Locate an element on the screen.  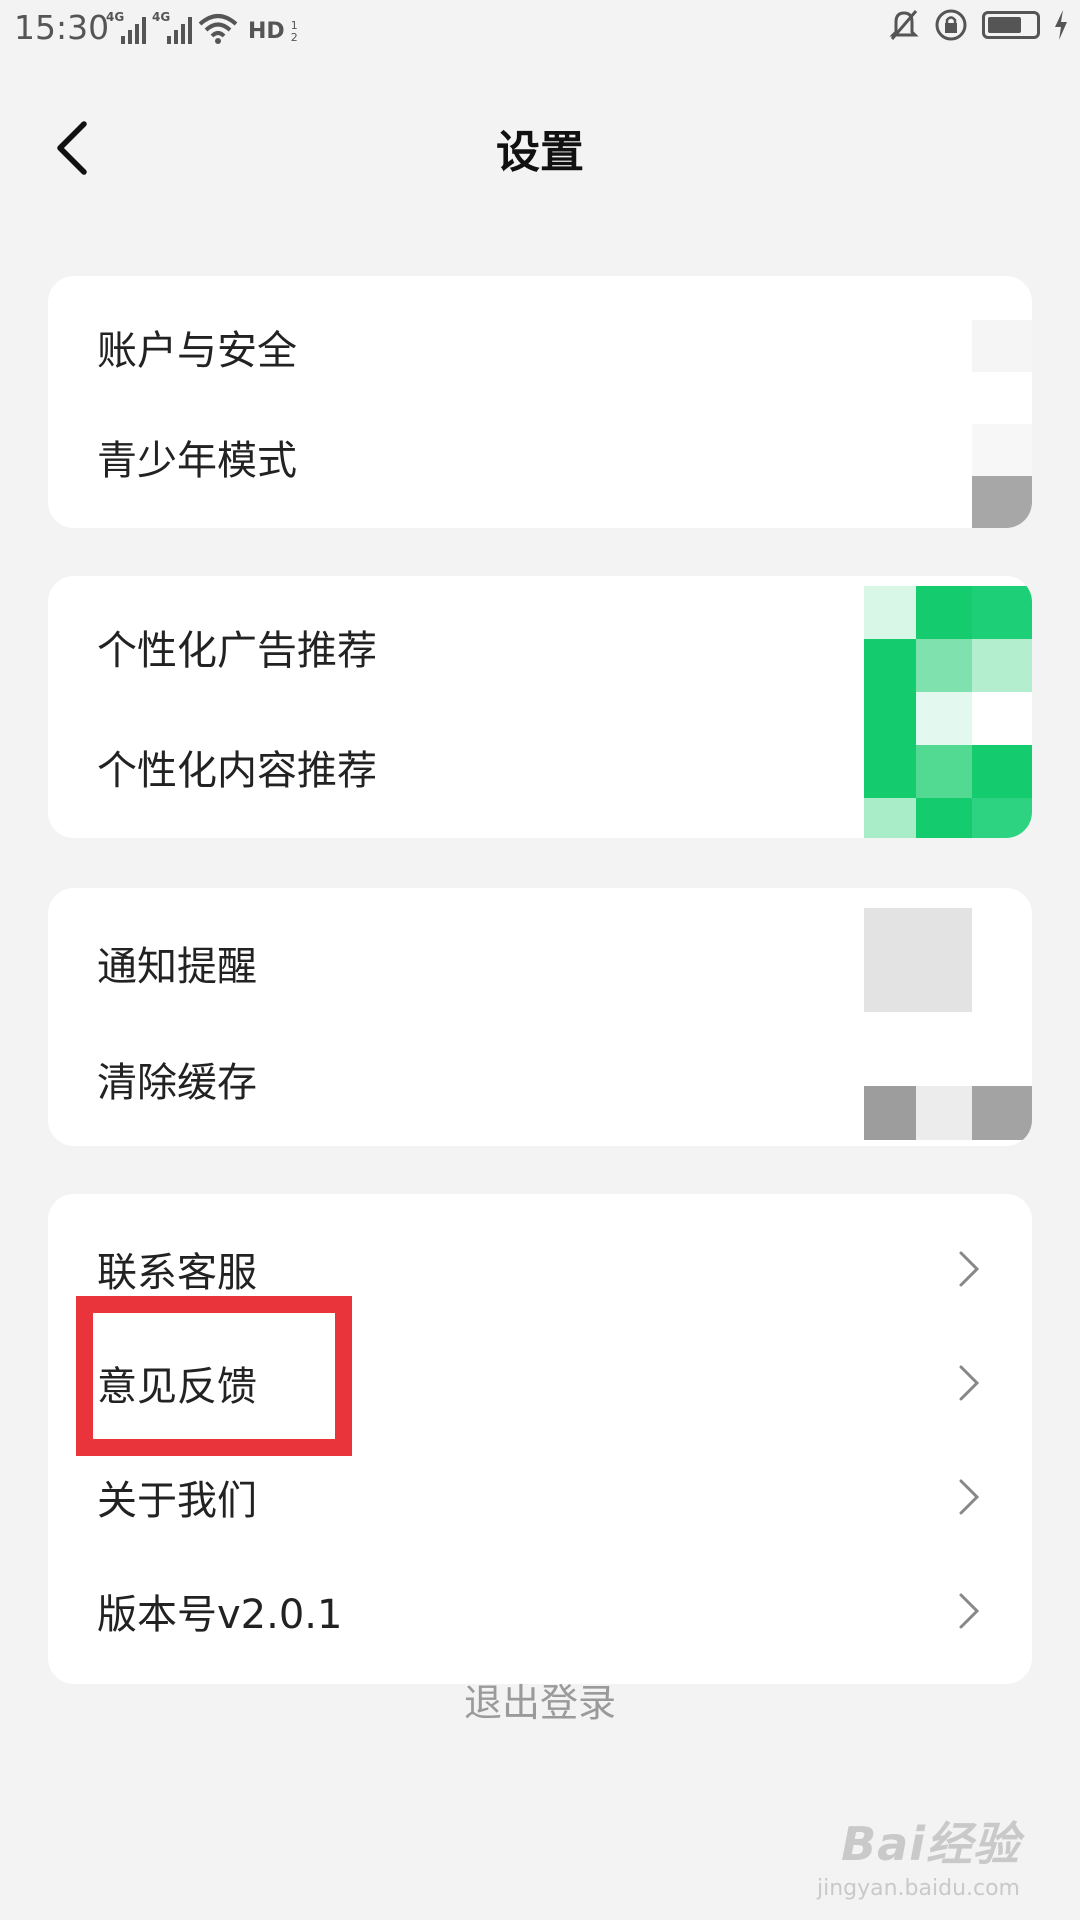
logout-button: 退出登录 is located at coordinates (540, 1699).